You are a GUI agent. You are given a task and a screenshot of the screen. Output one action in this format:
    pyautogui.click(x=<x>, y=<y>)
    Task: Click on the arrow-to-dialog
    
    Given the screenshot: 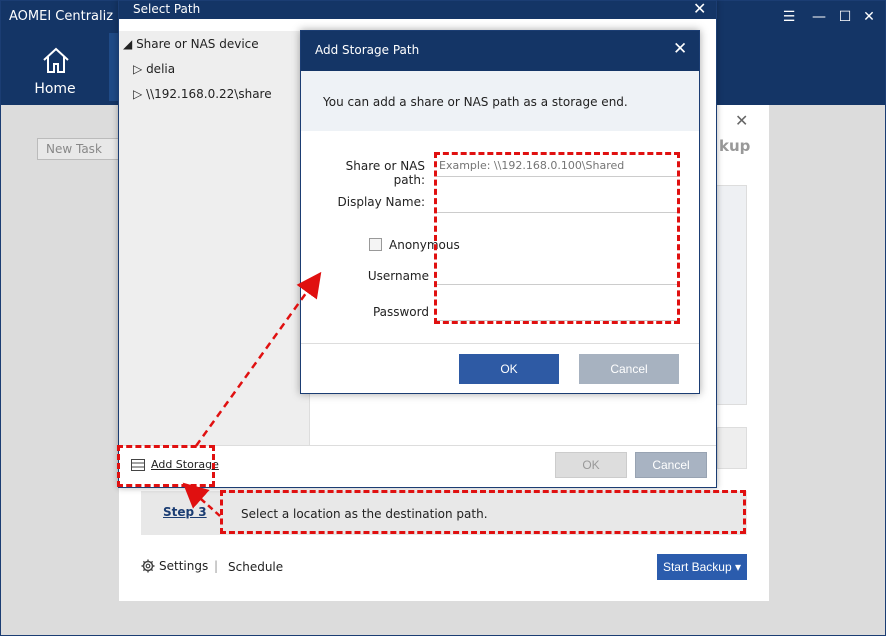 What is the action you would take?
    pyautogui.click(x=258, y=359)
    